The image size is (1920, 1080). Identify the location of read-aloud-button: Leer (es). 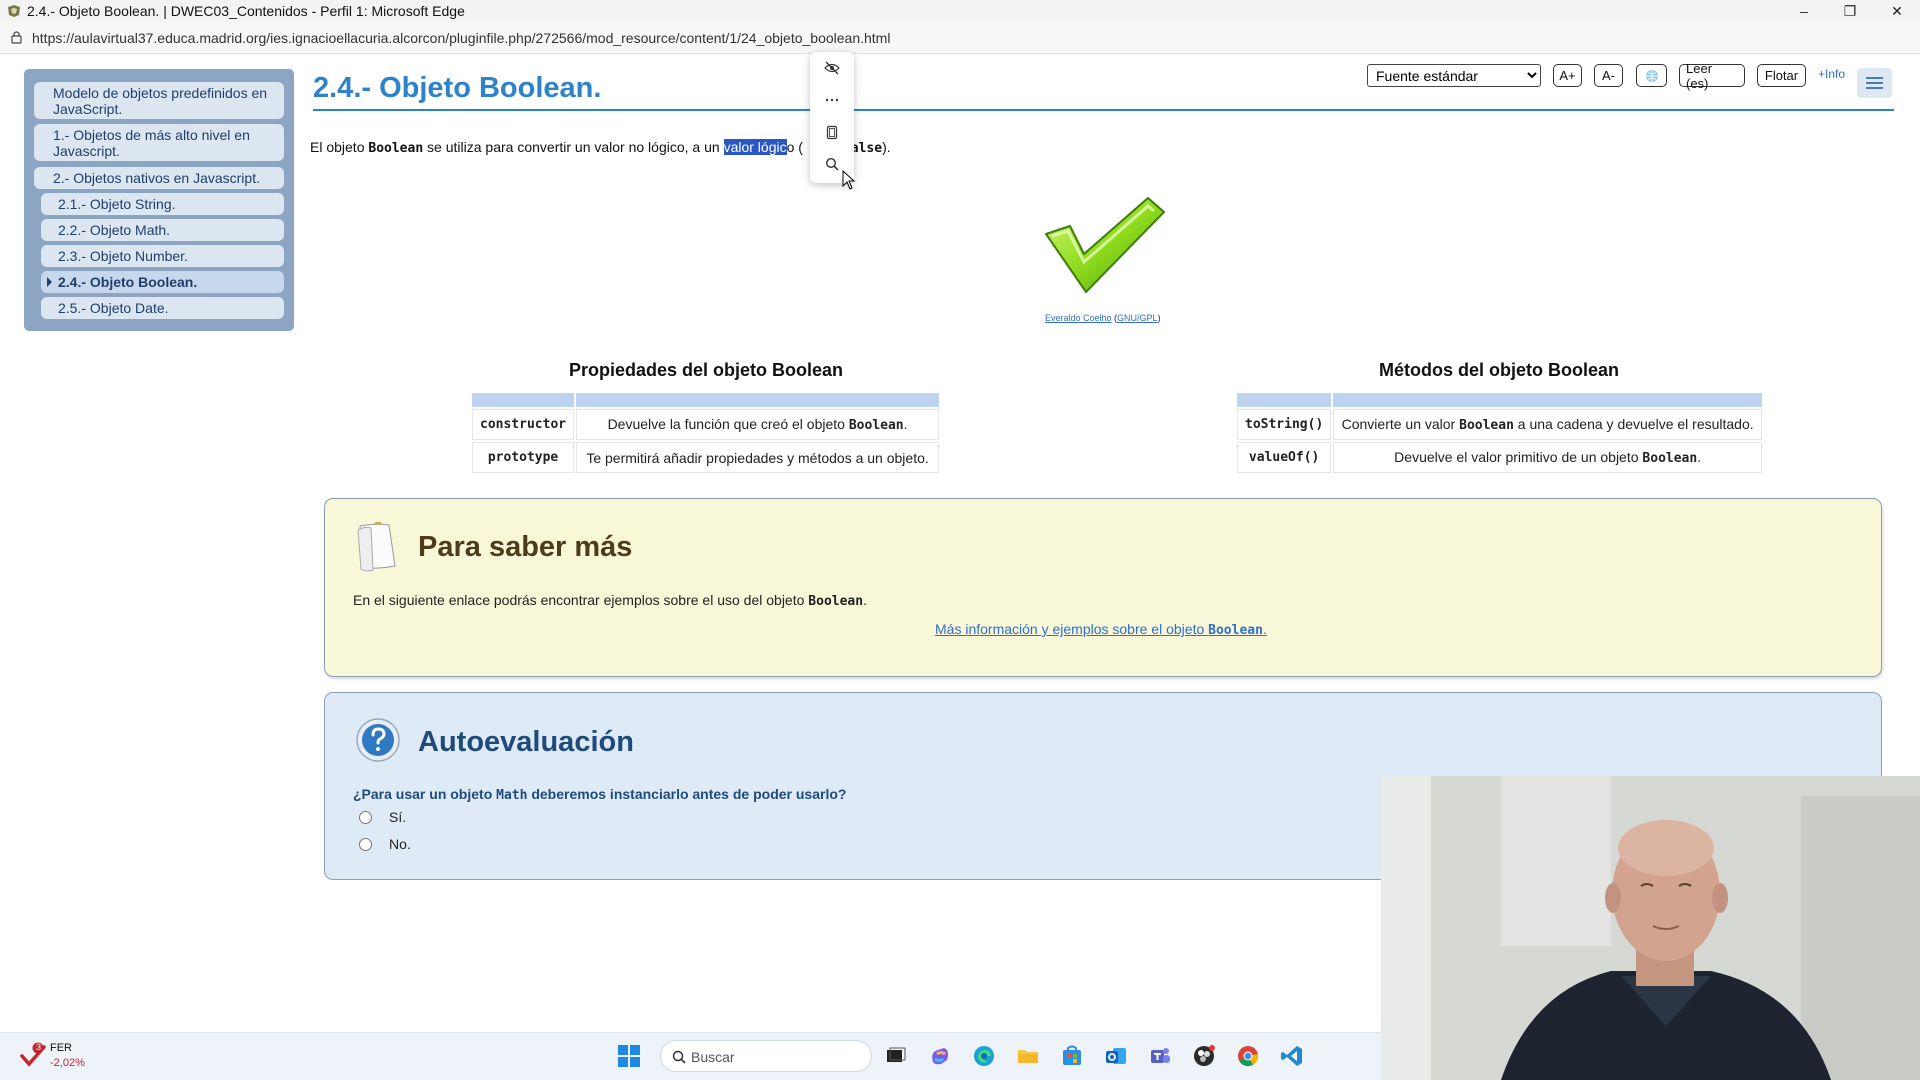
(1712, 76).